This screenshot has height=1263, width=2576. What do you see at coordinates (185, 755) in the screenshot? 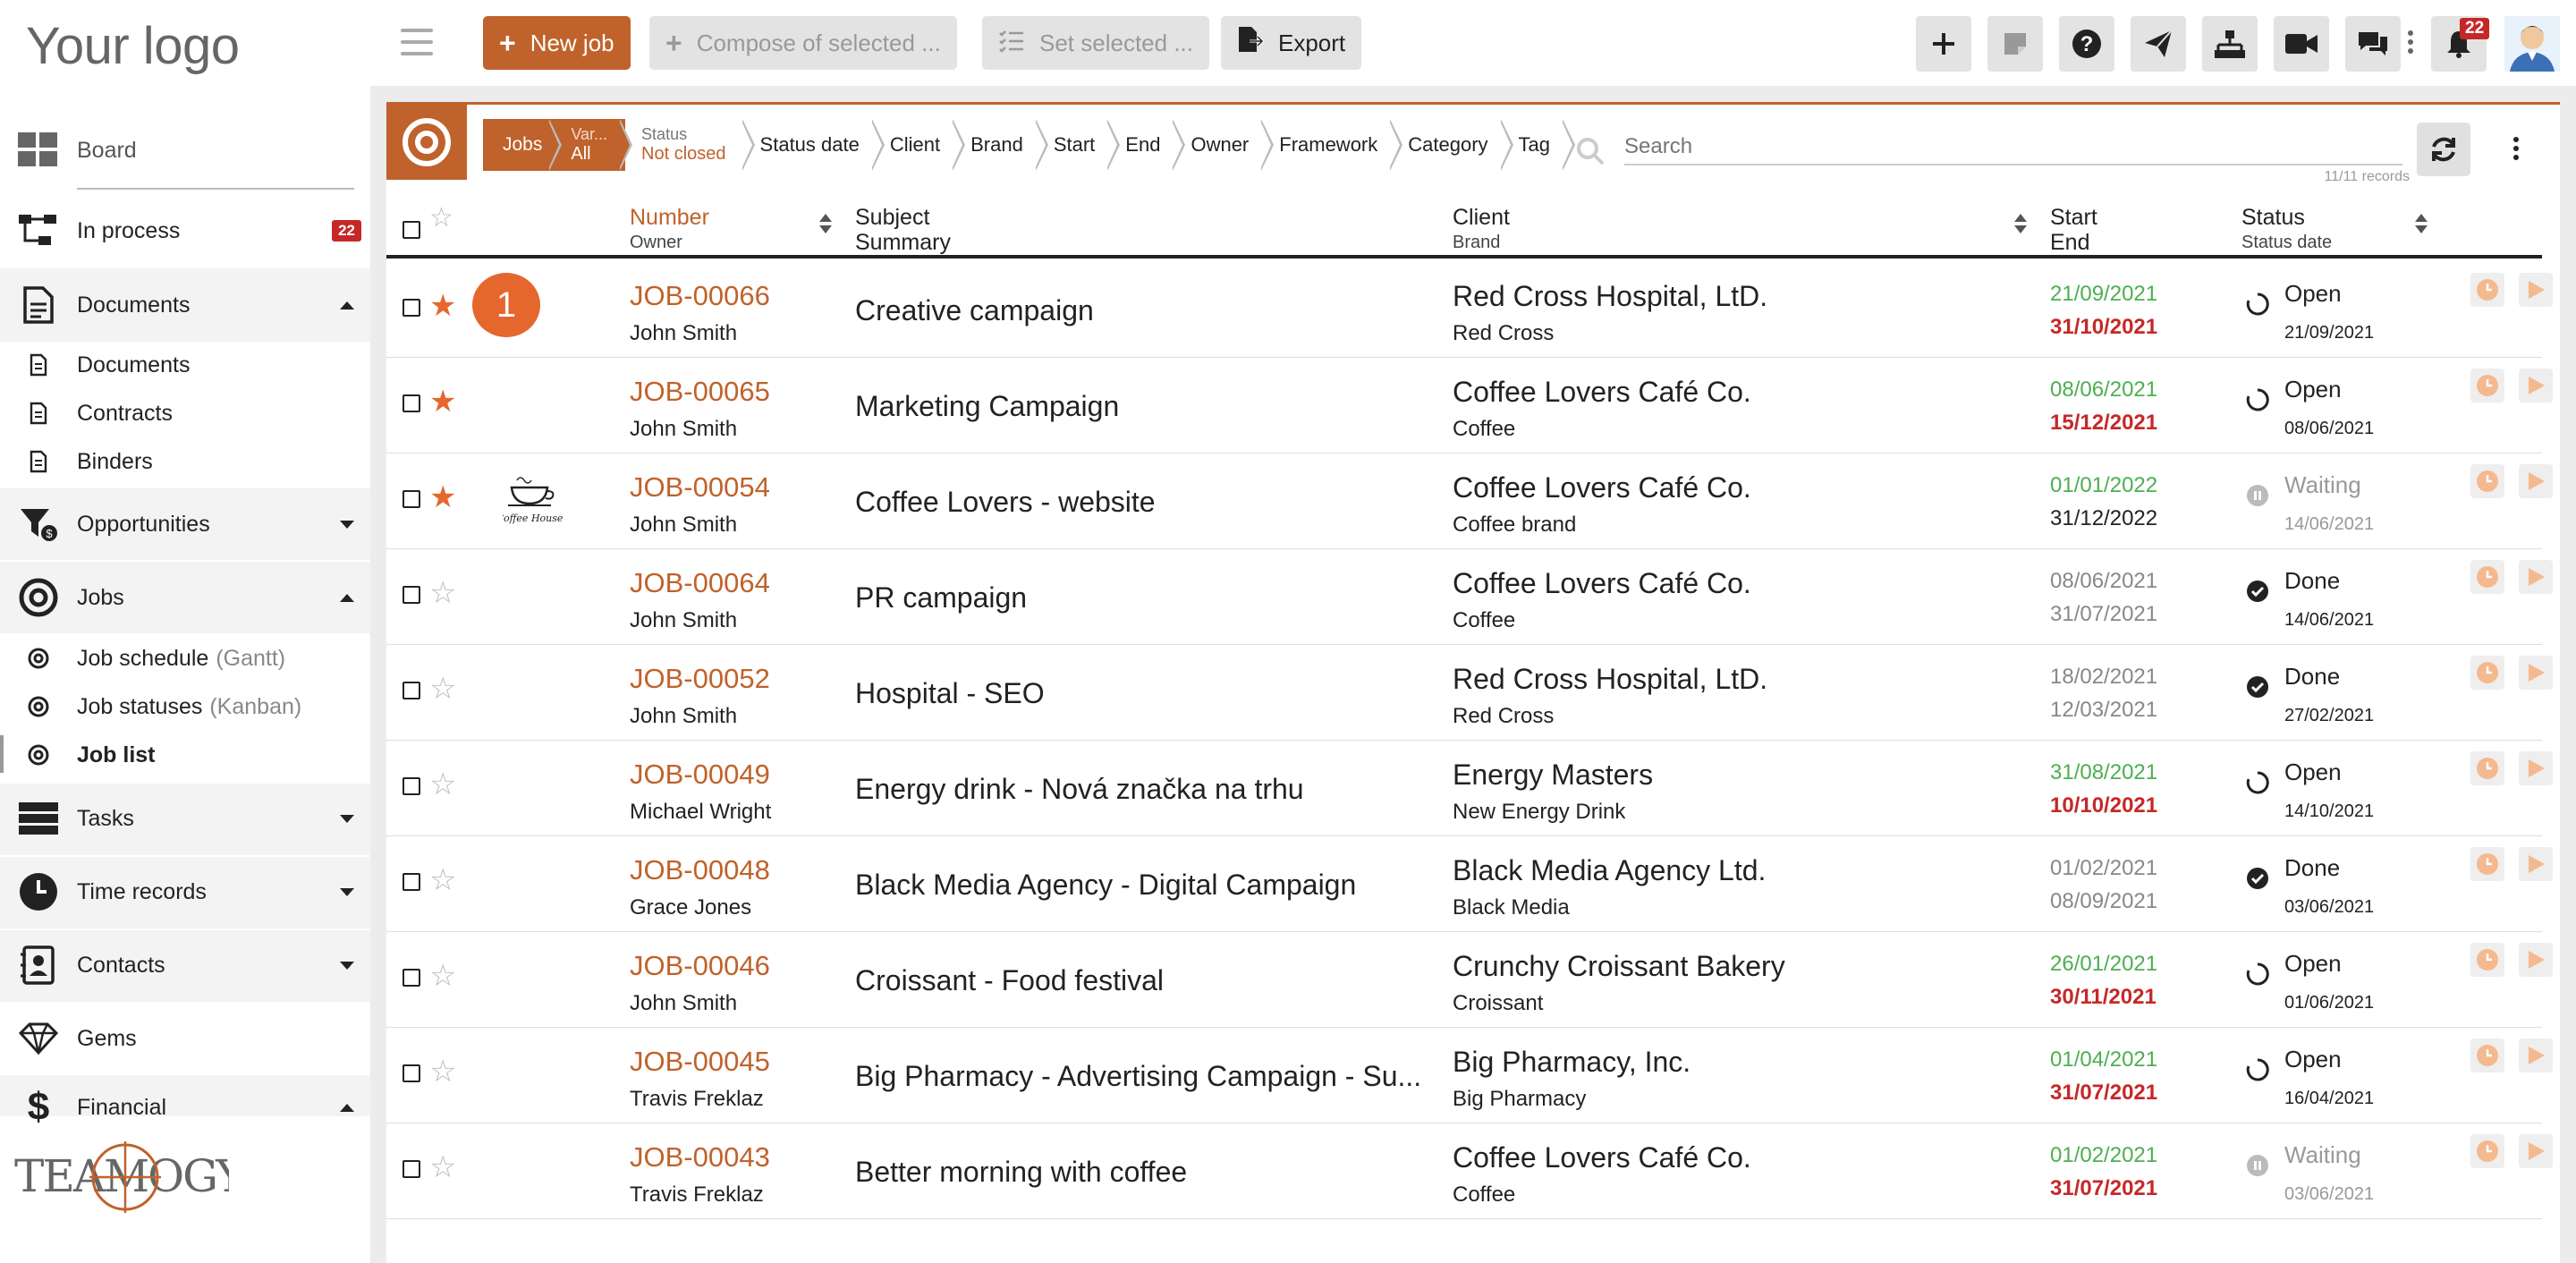
I see `sidebar-subitem-job-list: Job list` at bounding box center [185, 755].